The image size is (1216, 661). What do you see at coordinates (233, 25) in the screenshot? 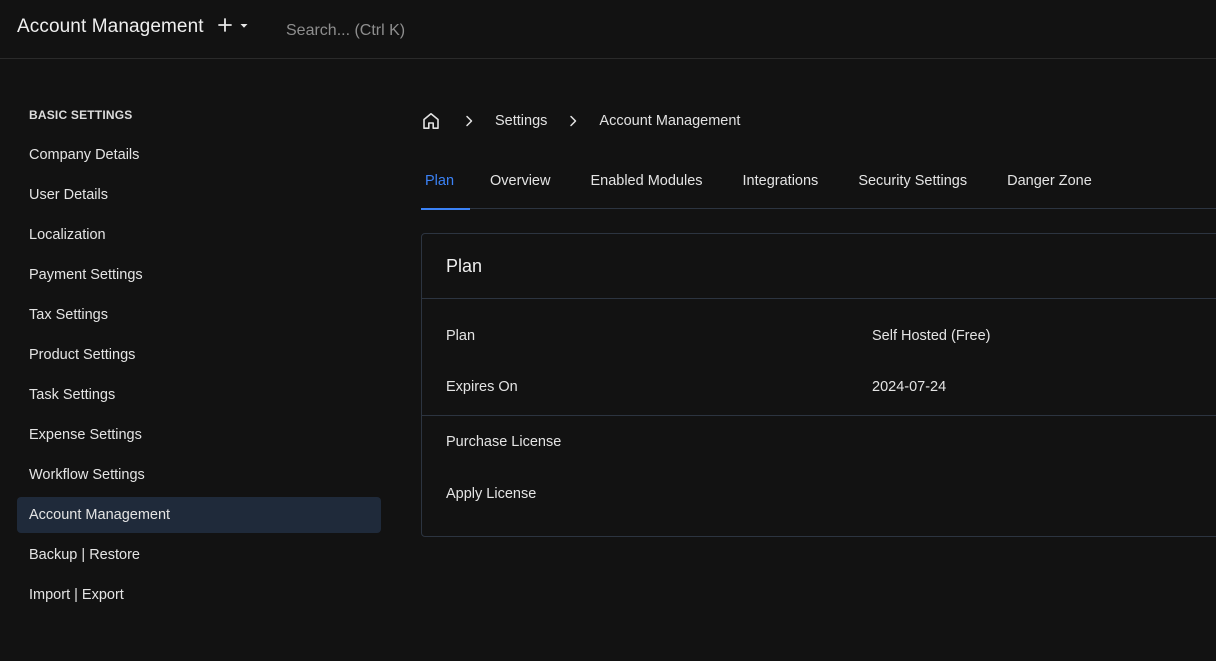
I see `create-menu-button` at bounding box center [233, 25].